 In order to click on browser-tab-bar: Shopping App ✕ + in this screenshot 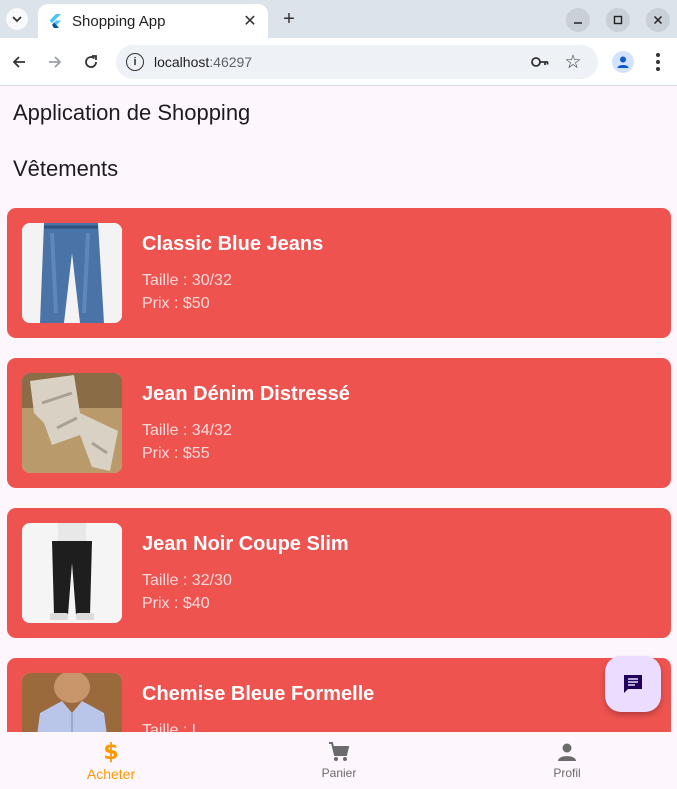, I will do `click(338, 19)`.